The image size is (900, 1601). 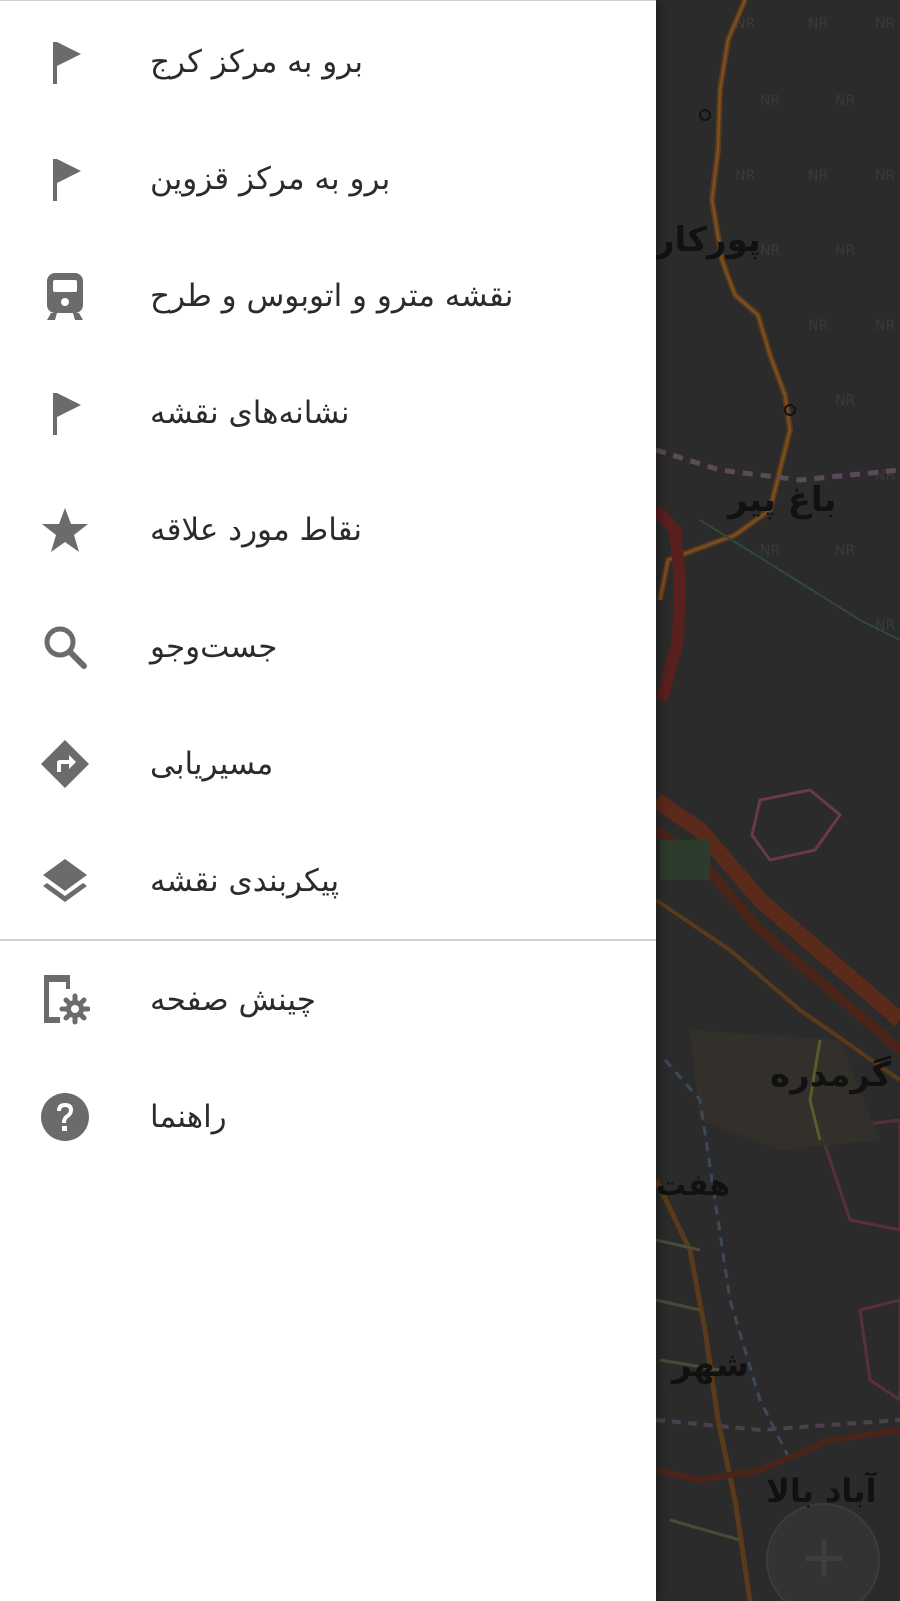 I want to click on menu-item-map-bookmarks: نشانه‌های نقشه, so click(x=328, y=412).